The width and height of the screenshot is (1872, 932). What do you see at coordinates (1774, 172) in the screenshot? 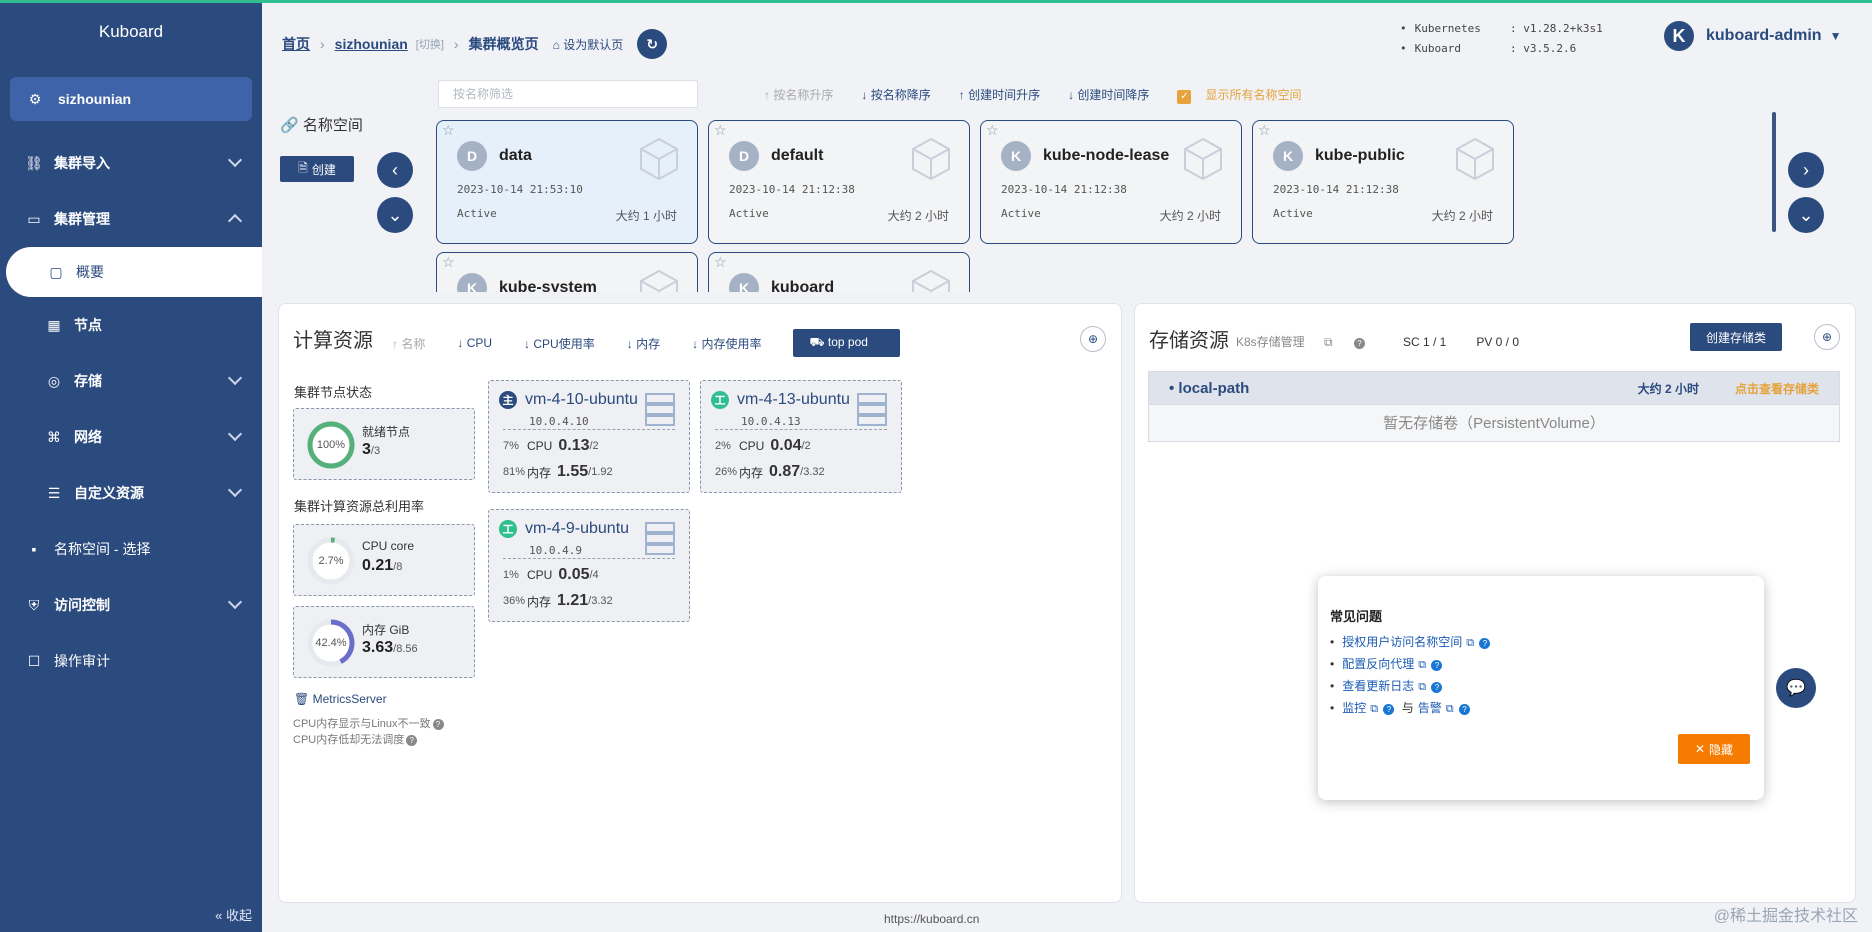
I see `namespace-scrollbar` at bounding box center [1774, 172].